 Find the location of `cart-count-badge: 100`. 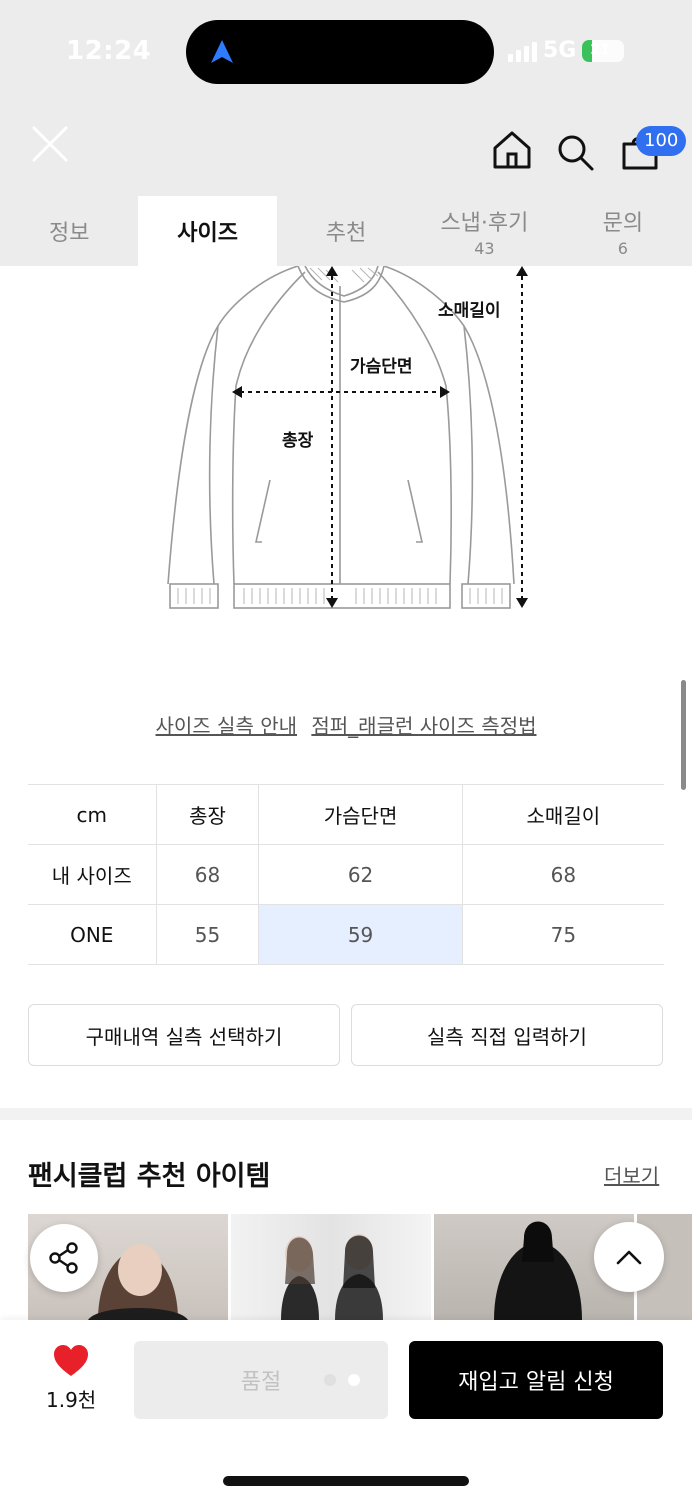

cart-count-badge: 100 is located at coordinates (661, 141).